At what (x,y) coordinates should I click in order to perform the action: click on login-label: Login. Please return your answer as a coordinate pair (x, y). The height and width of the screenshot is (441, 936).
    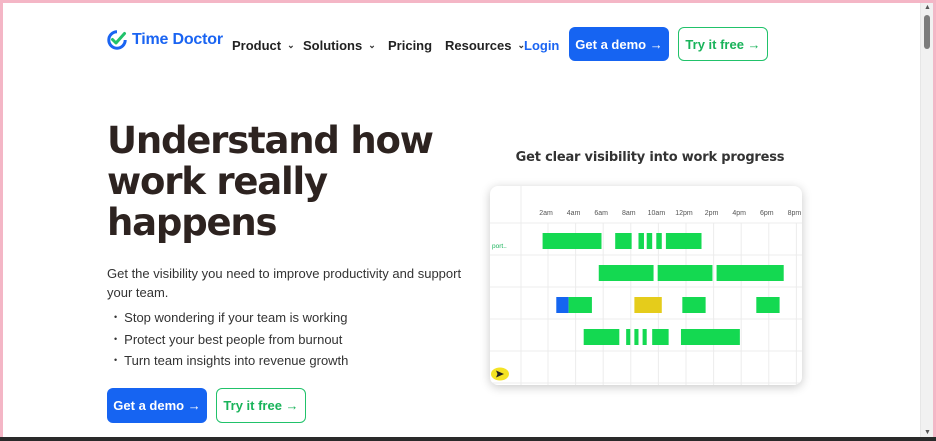
    Looking at the image, I should click on (542, 45).